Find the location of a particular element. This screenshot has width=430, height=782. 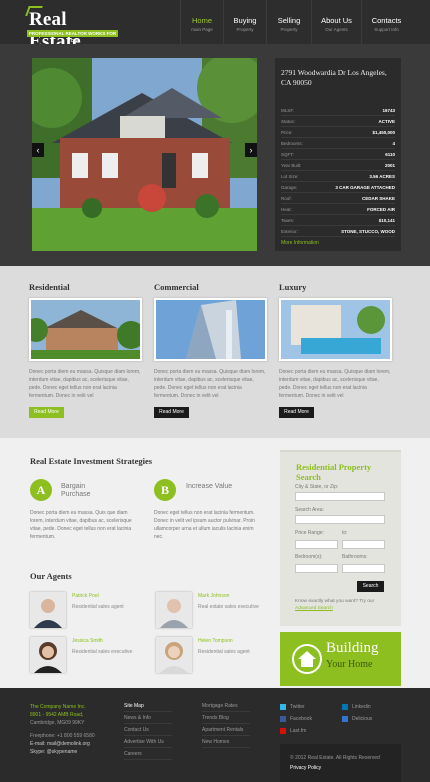

bathrooms-input is located at coordinates (363, 568).